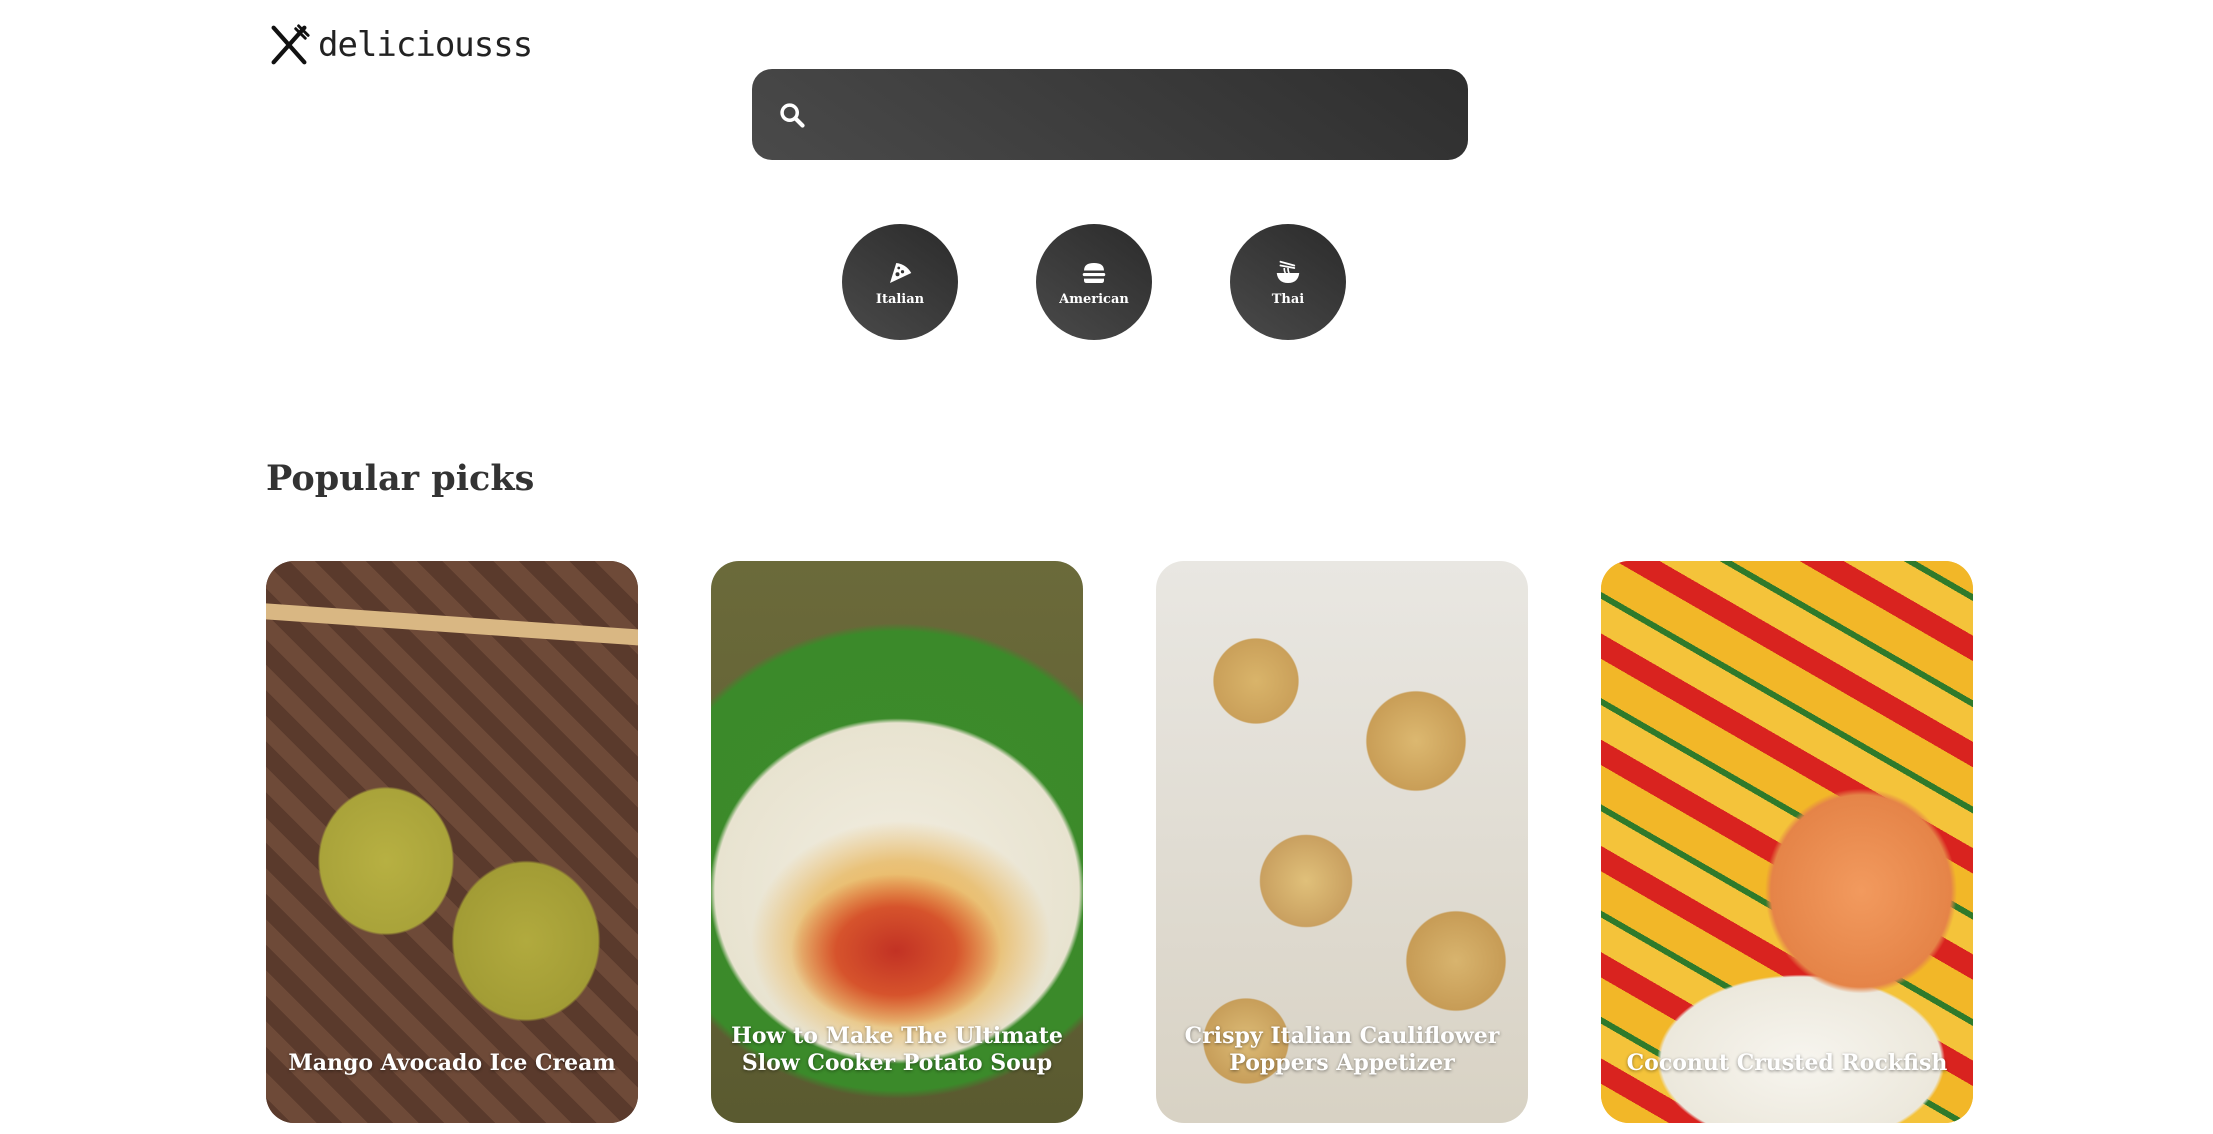 The height and width of the screenshot is (1134, 2213). I want to click on recipe-card: Mango Avocado Ice Cream, so click(452, 842).